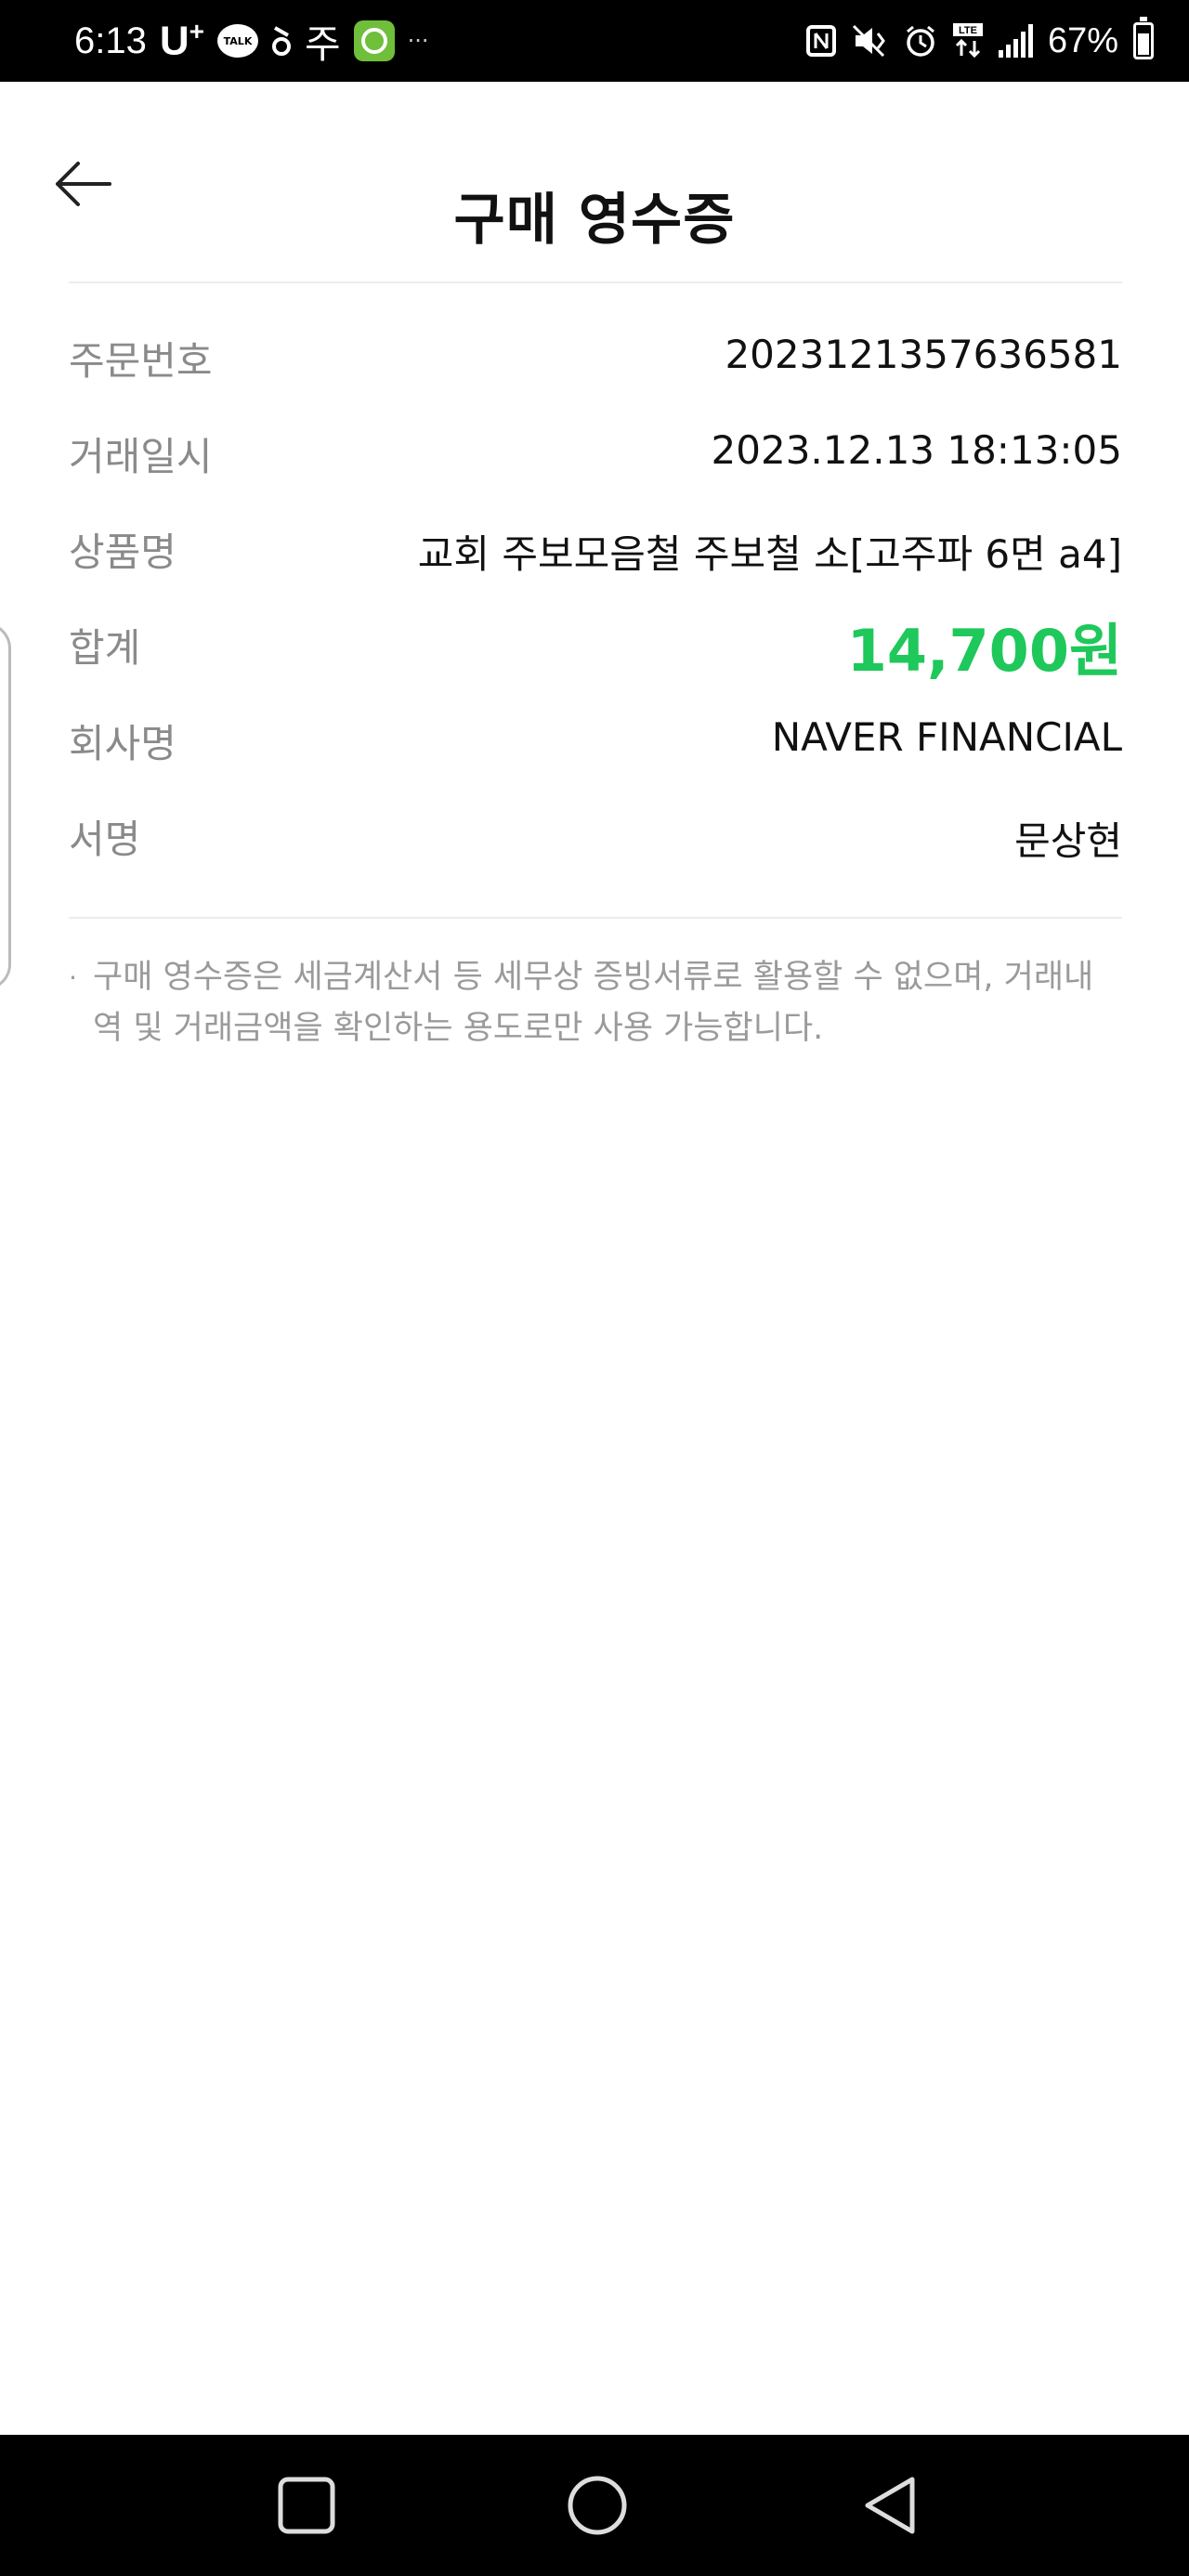 This screenshot has width=1189, height=2576. I want to click on page-title: 구매 영수증, so click(594, 220).